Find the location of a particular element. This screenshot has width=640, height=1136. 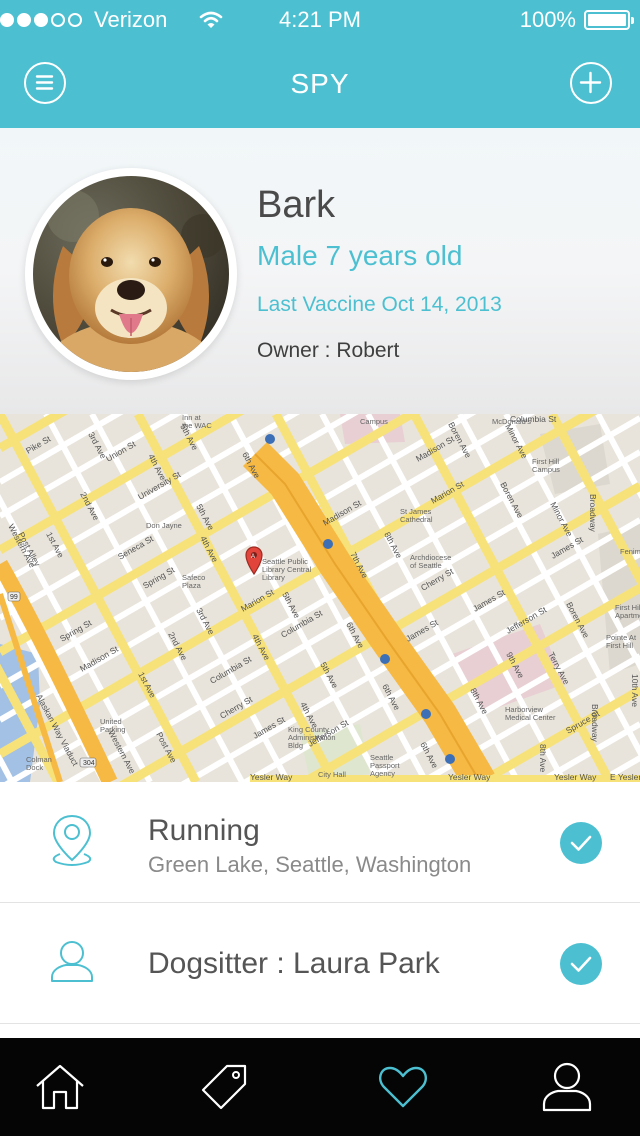

svg-text: Fenimore is located at coordinates (630, 551).